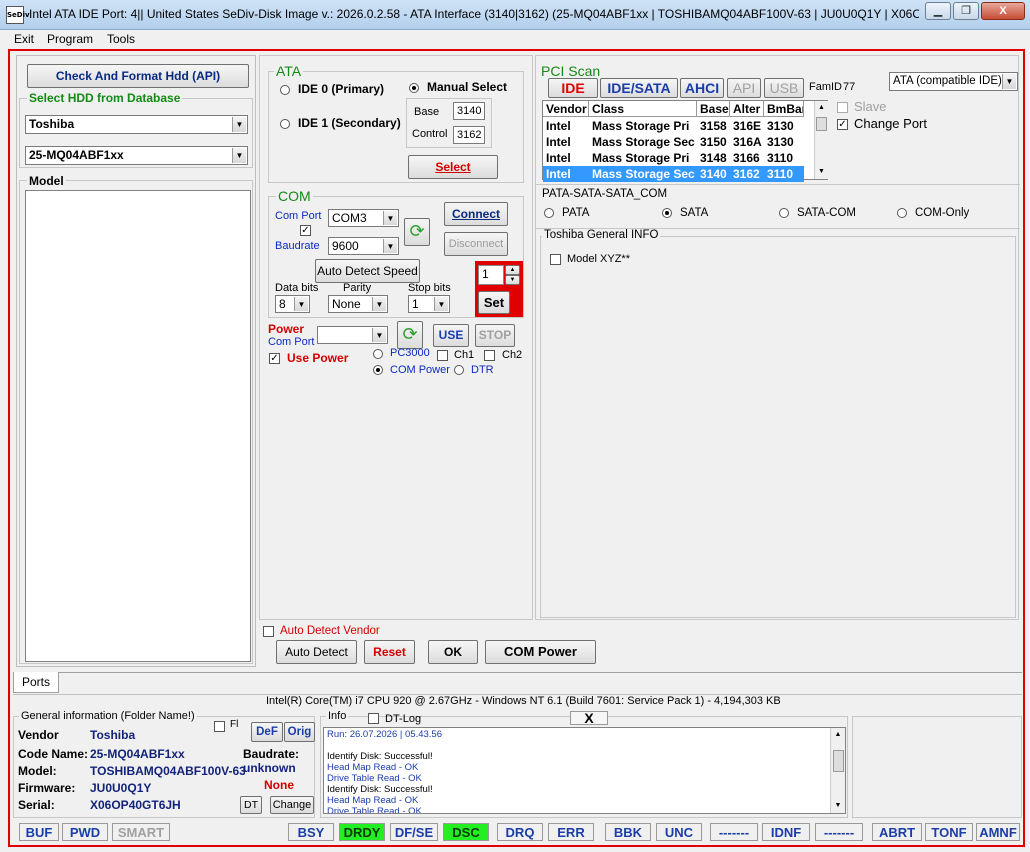  What do you see at coordinates (540, 652) in the screenshot?
I see `com-power-button: COM Power` at bounding box center [540, 652].